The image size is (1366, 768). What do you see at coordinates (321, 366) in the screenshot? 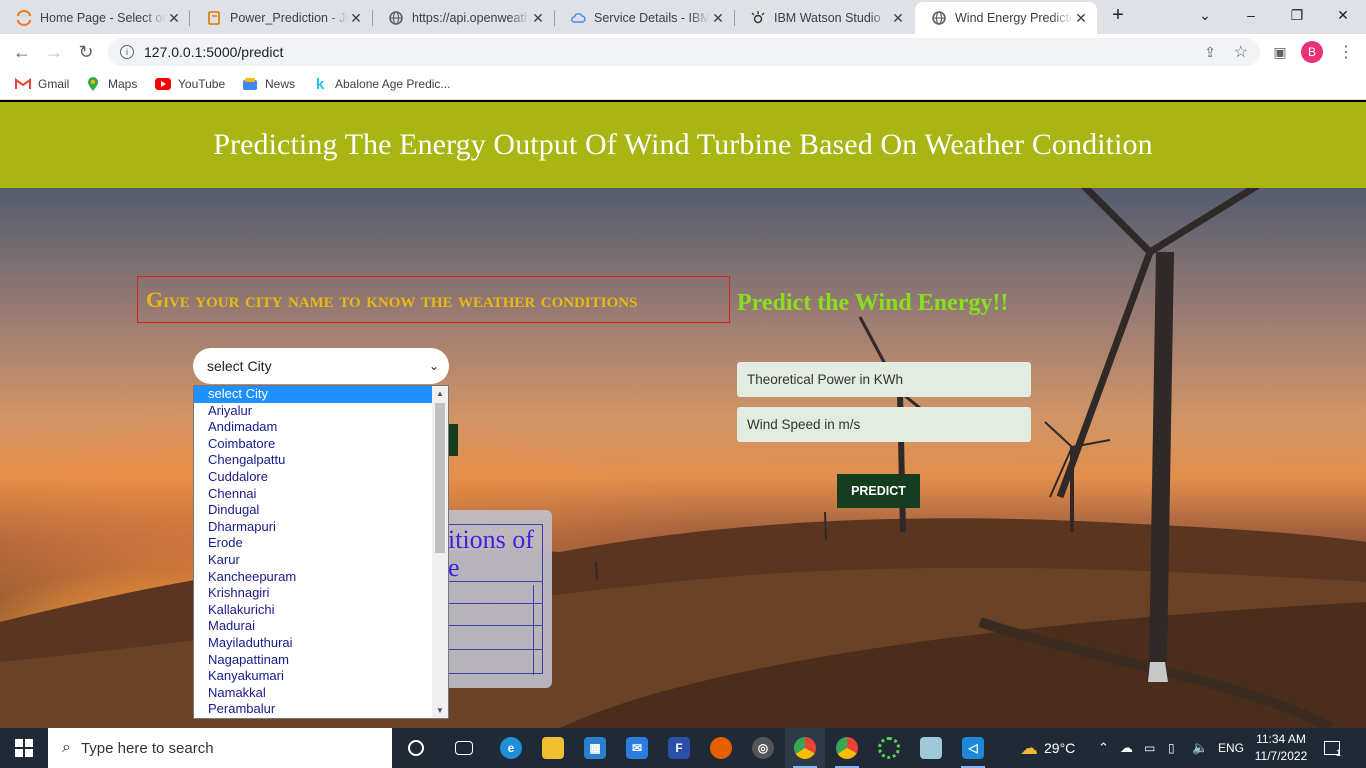
I see `city-select: select City ⌄` at bounding box center [321, 366].